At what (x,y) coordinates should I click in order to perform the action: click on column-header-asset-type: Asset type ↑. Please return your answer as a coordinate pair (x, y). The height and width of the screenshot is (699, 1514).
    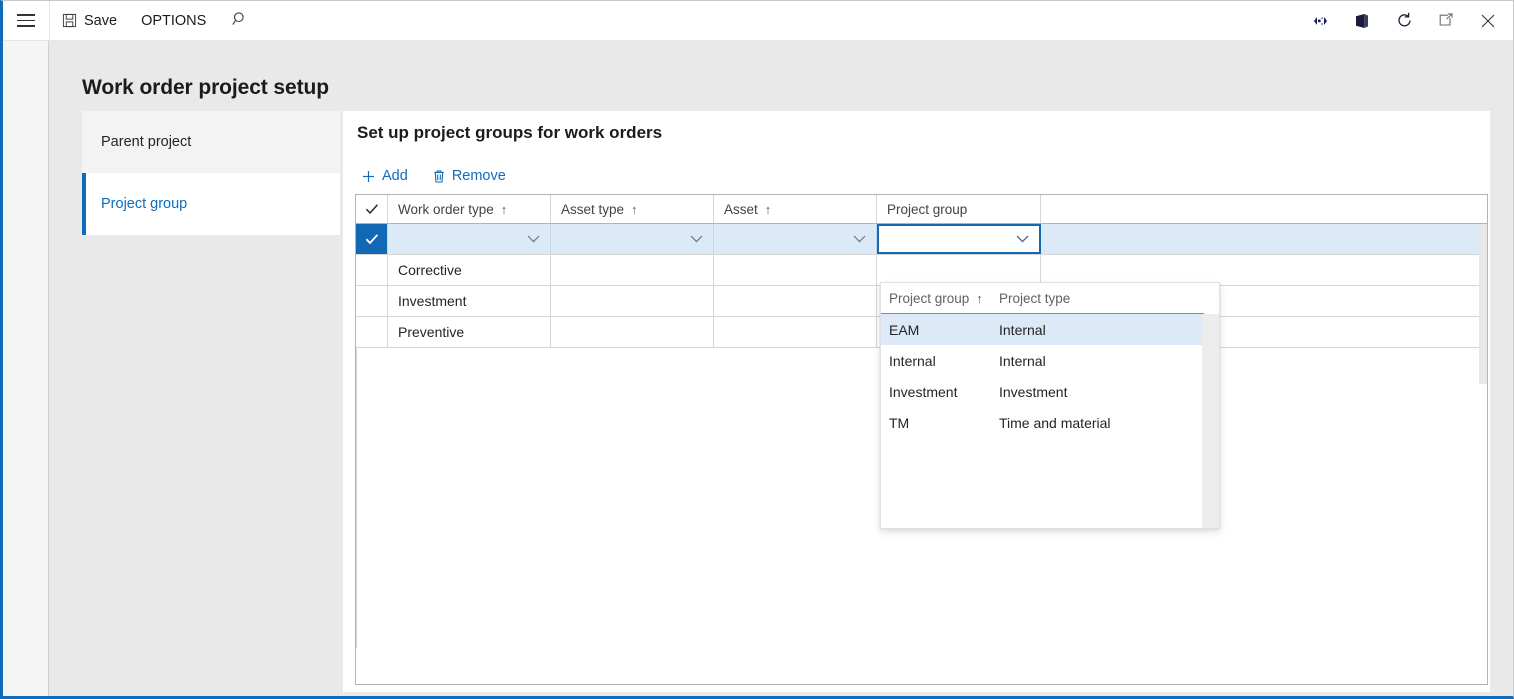
    Looking at the image, I should click on (632, 209).